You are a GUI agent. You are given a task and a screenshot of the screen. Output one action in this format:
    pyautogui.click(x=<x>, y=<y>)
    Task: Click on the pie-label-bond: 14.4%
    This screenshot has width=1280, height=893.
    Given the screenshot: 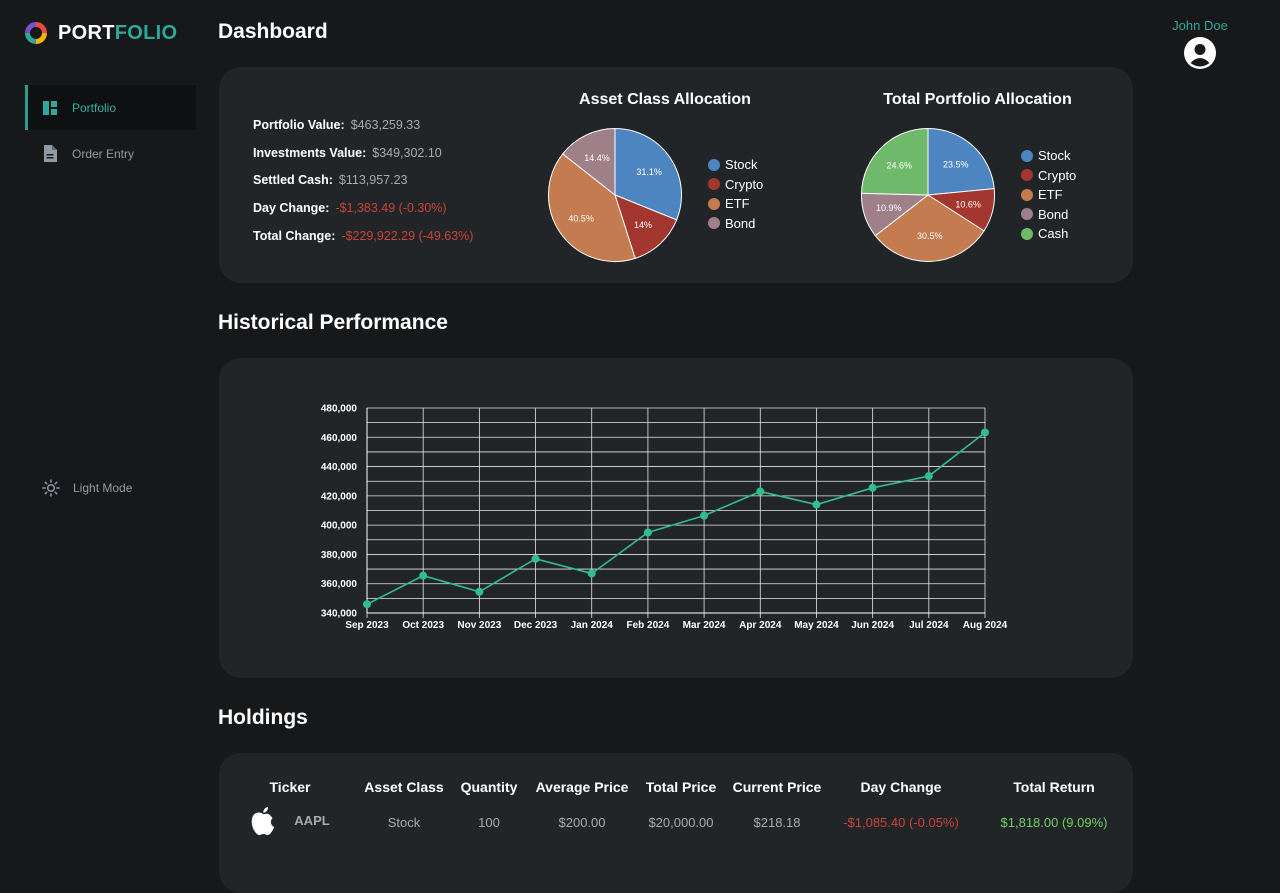 What is the action you would take?
    pyautogui.click(x=597, y=158)
    